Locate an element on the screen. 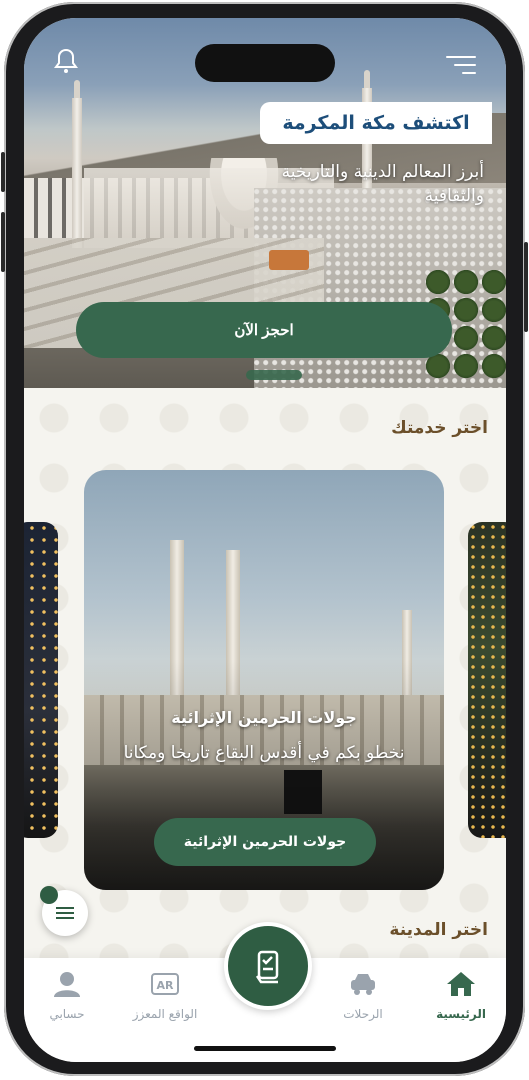  dynamic-island is located at coordinates (265, 63).